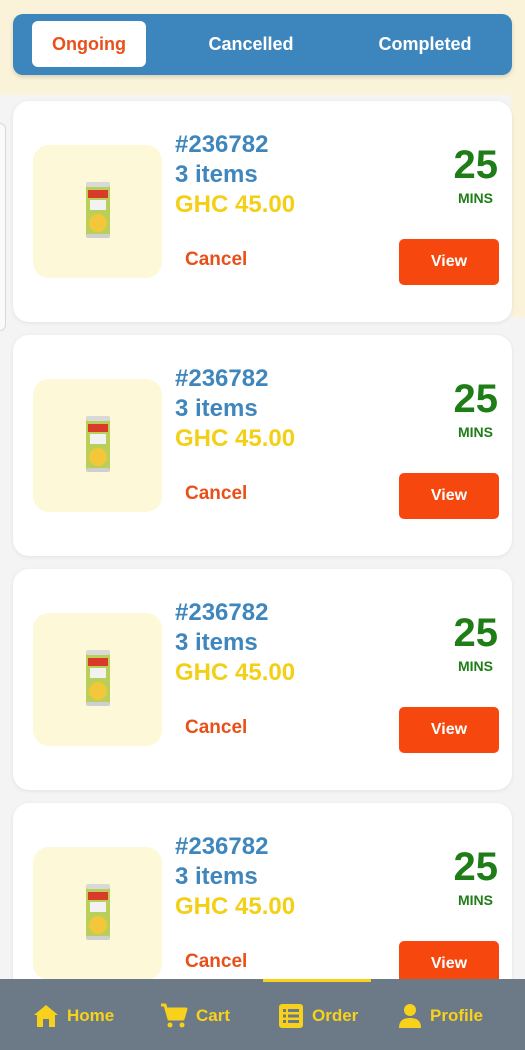 This screenshot has width=525, height=1050. Describe the element at coordinates (195, 1016) in the screenshot. I see `nav-cart: Cart` at that location.